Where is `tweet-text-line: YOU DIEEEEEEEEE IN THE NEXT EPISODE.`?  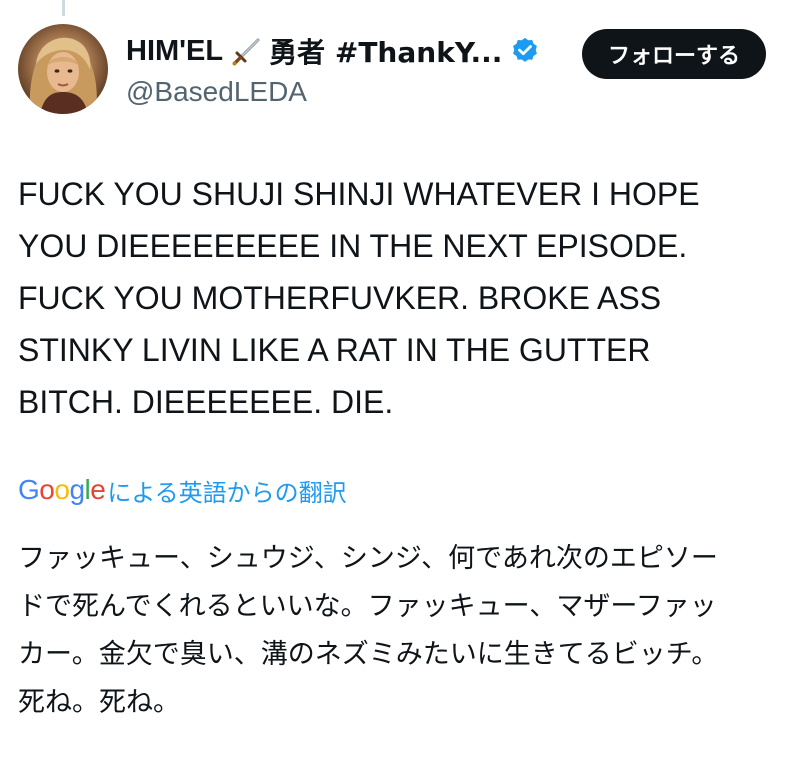 tweet-text-line: YOU DIEEEEEEEEE IN THE NEXT EPISODE. is located at coordinates (353, 246).